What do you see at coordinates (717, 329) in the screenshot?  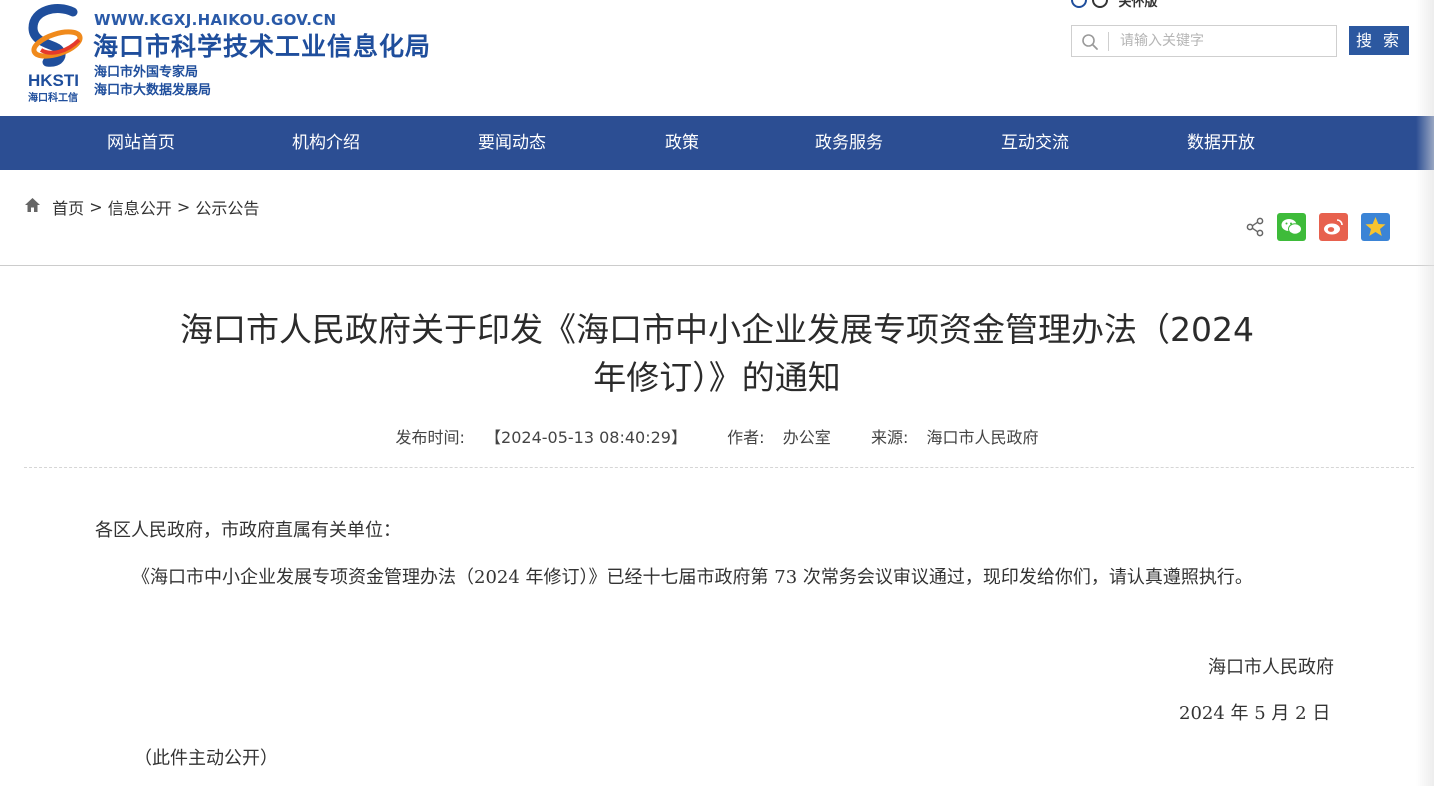 I see `article-title-line: 海口市人民政府关于印发《海口市中小企业发展专项资金管理办法（2024` at bounding box center [717, 329].